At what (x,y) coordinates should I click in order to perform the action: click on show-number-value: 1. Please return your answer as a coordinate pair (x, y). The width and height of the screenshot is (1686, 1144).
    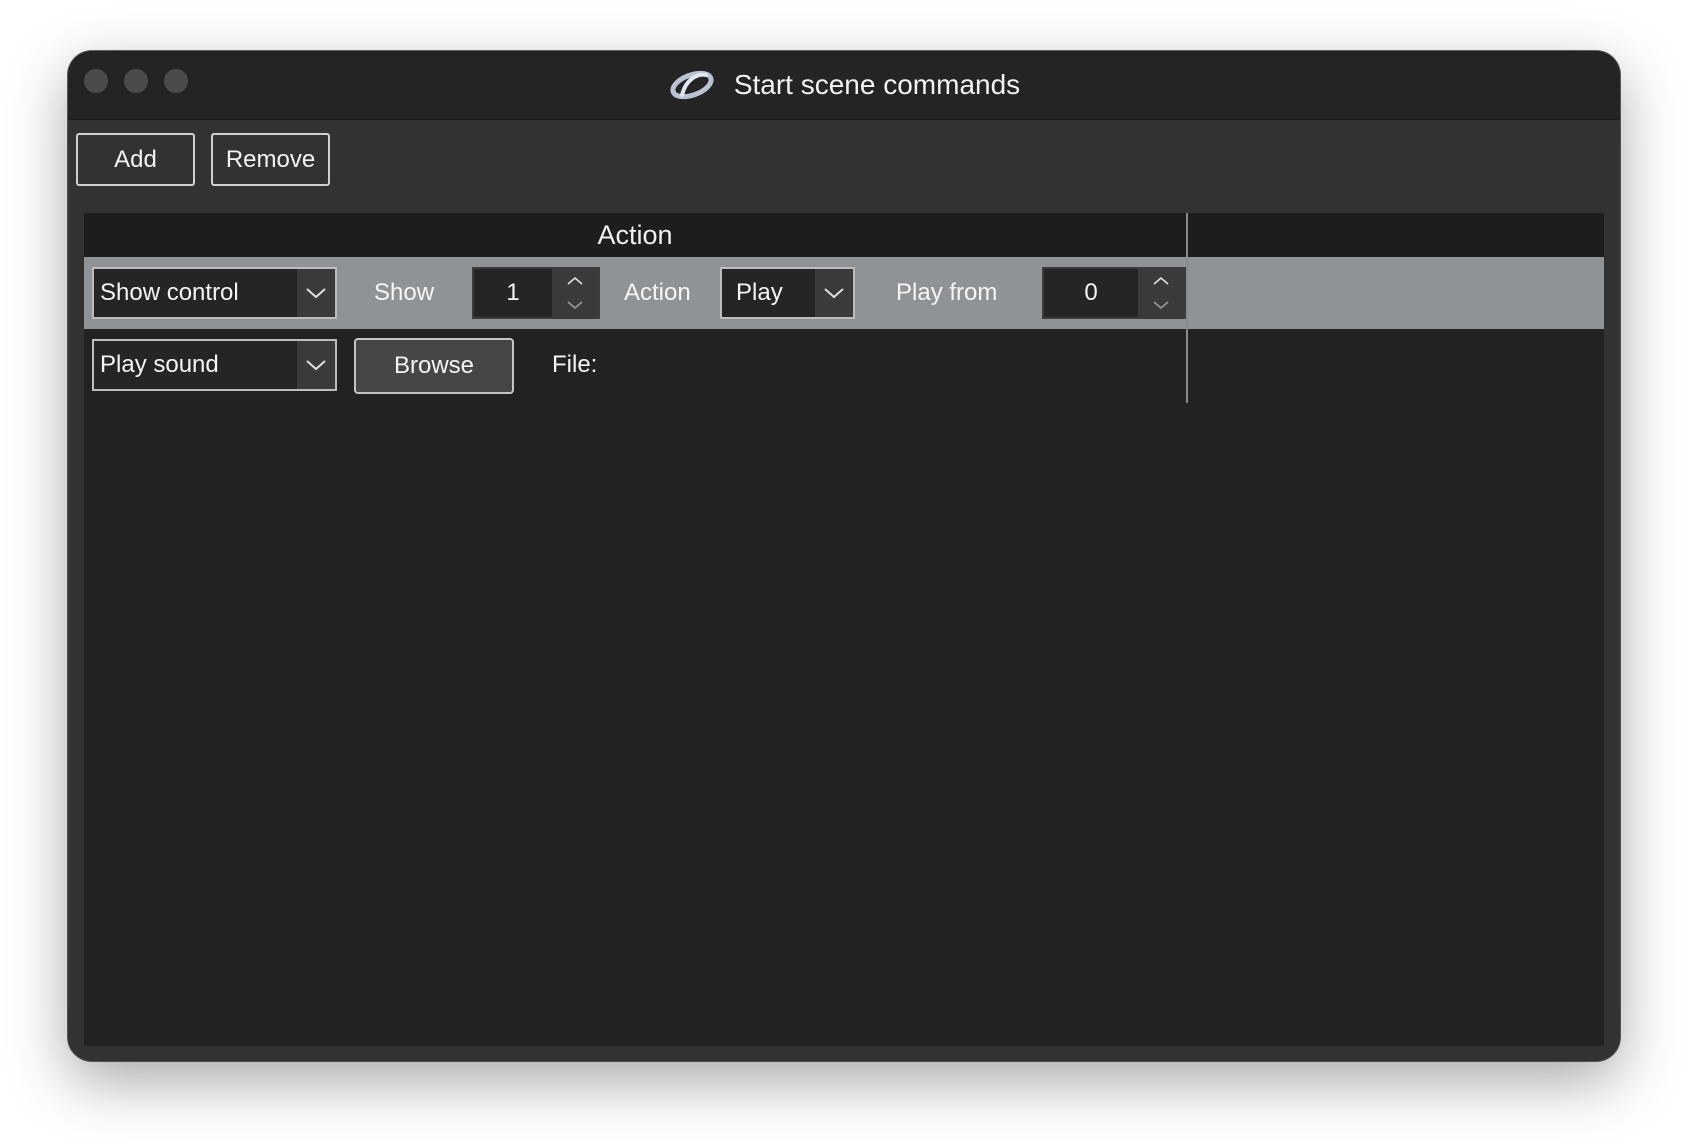
    Looking at the image, I should click on (513, 293).